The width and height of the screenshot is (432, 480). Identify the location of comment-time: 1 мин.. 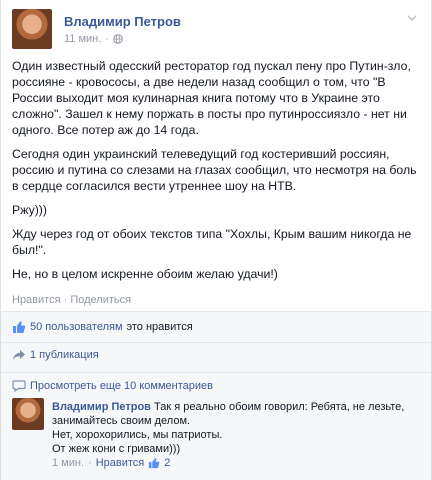
(68, 463).